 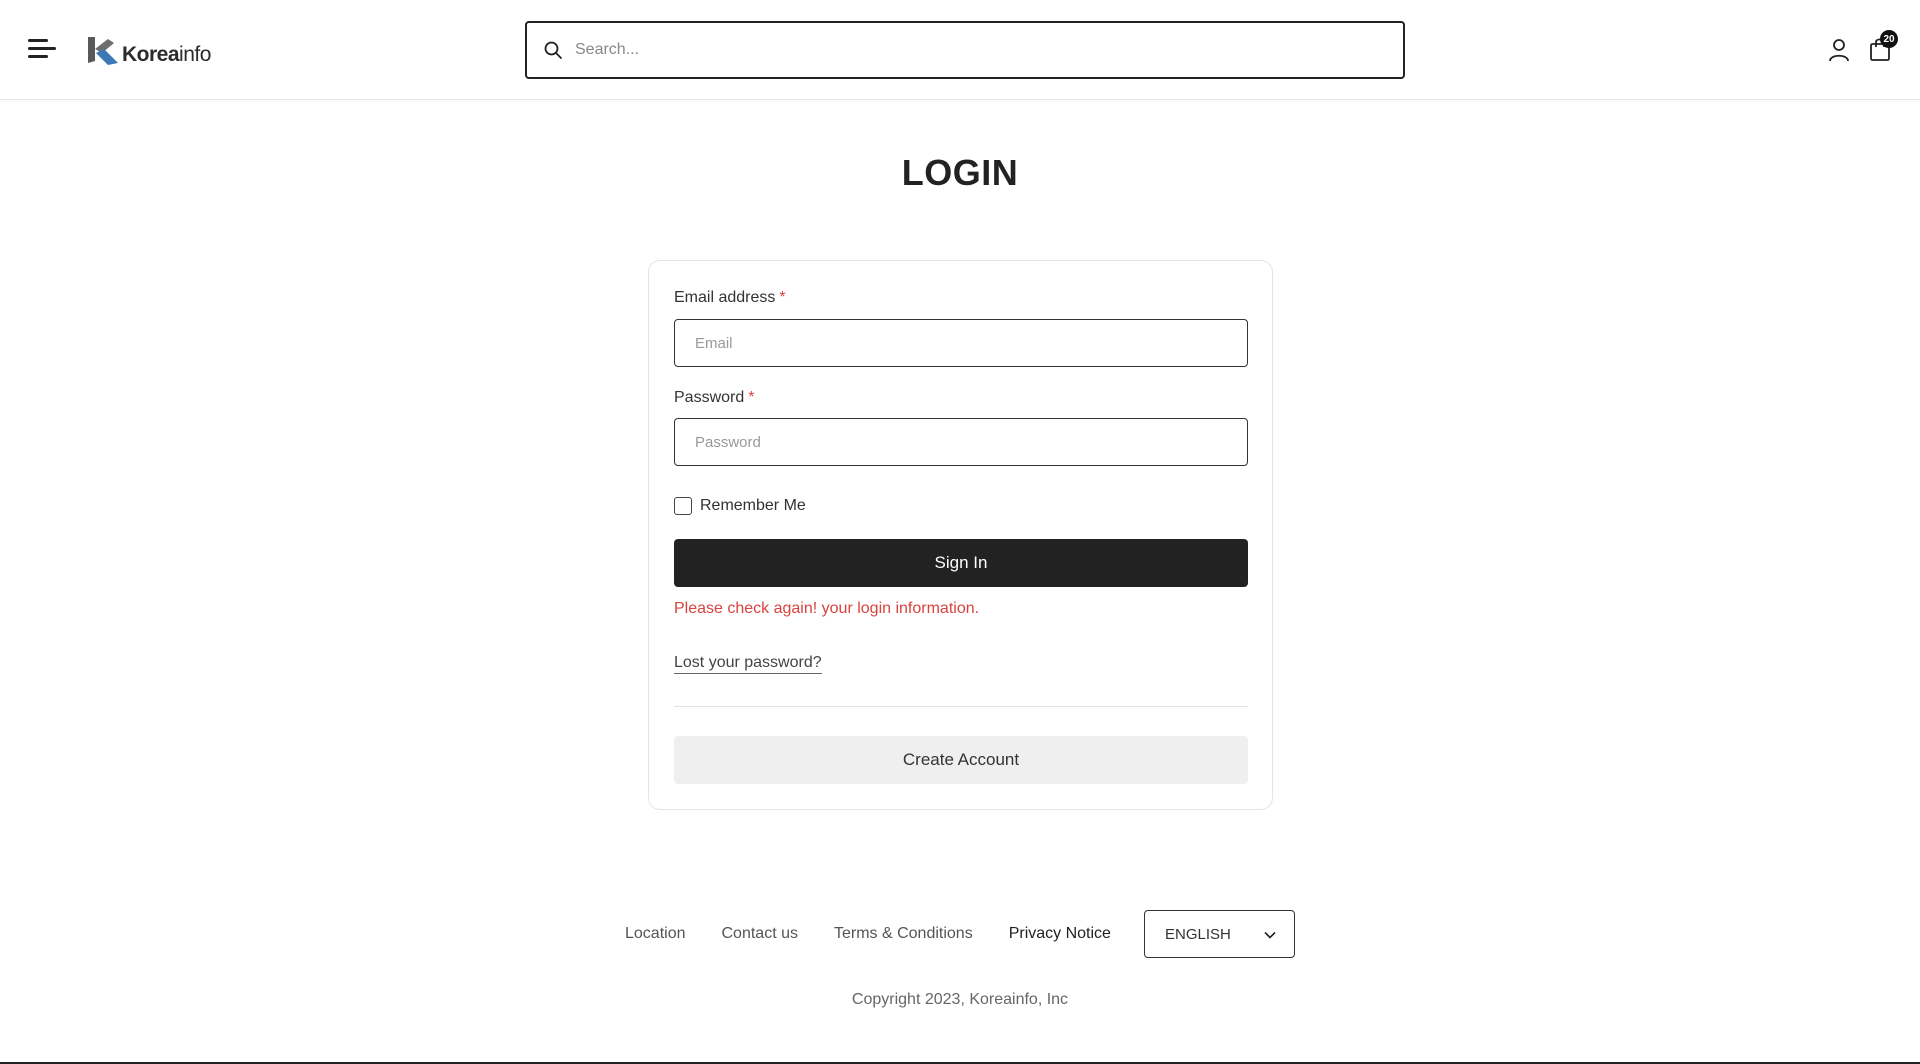 What do you see at coordinates (961, 563) in the screenshot?
I see `sign-in-button: Sign In` at bounding box center [961, 563].